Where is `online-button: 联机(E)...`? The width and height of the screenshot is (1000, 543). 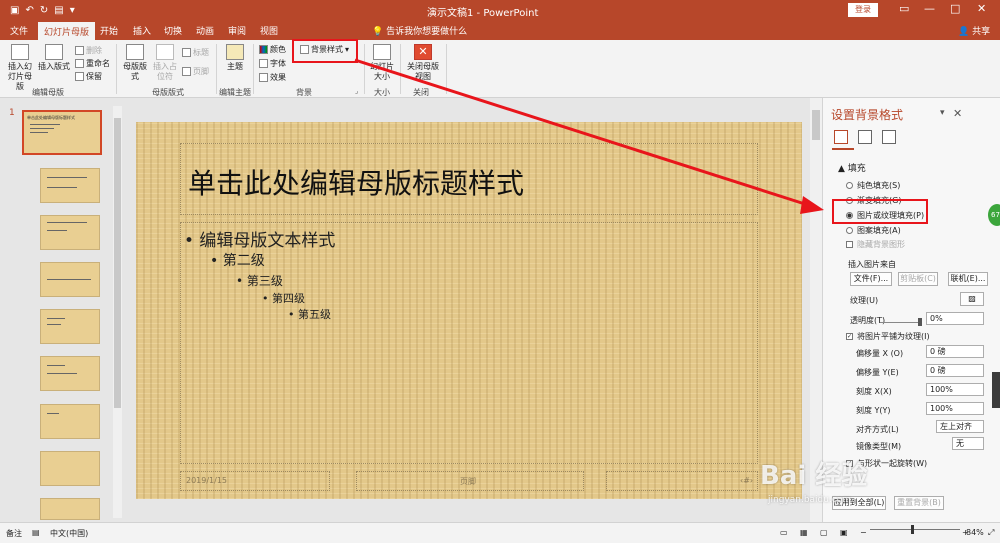 online-button: 联机(E)... is located at coordinates (968, 279).